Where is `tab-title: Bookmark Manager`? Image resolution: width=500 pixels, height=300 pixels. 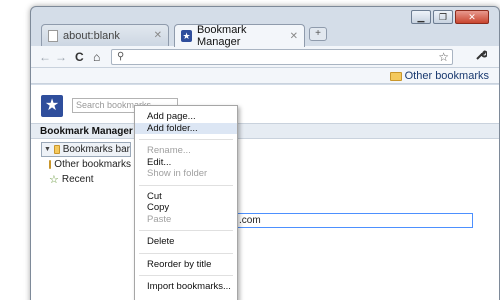
tab-title: Bookmark Manager is located at coordinates (221, 36).